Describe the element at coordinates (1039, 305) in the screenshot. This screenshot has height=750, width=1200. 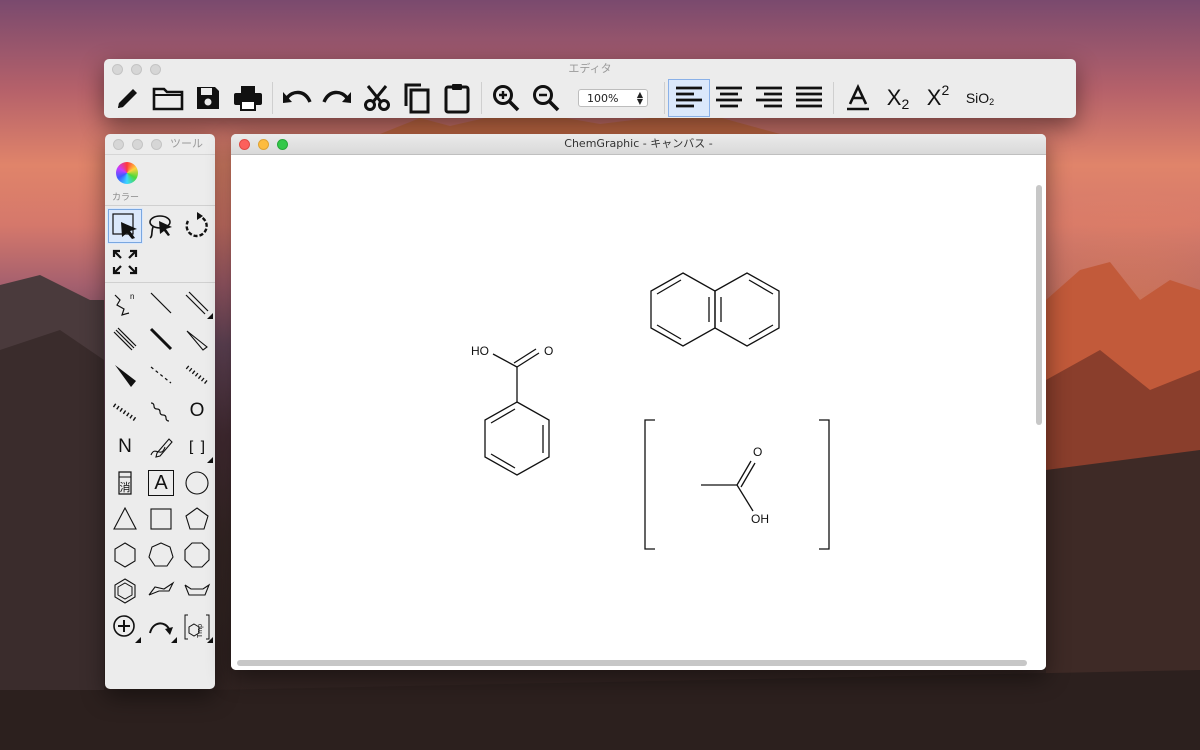
I see `vertical-scrollbar` at that location.